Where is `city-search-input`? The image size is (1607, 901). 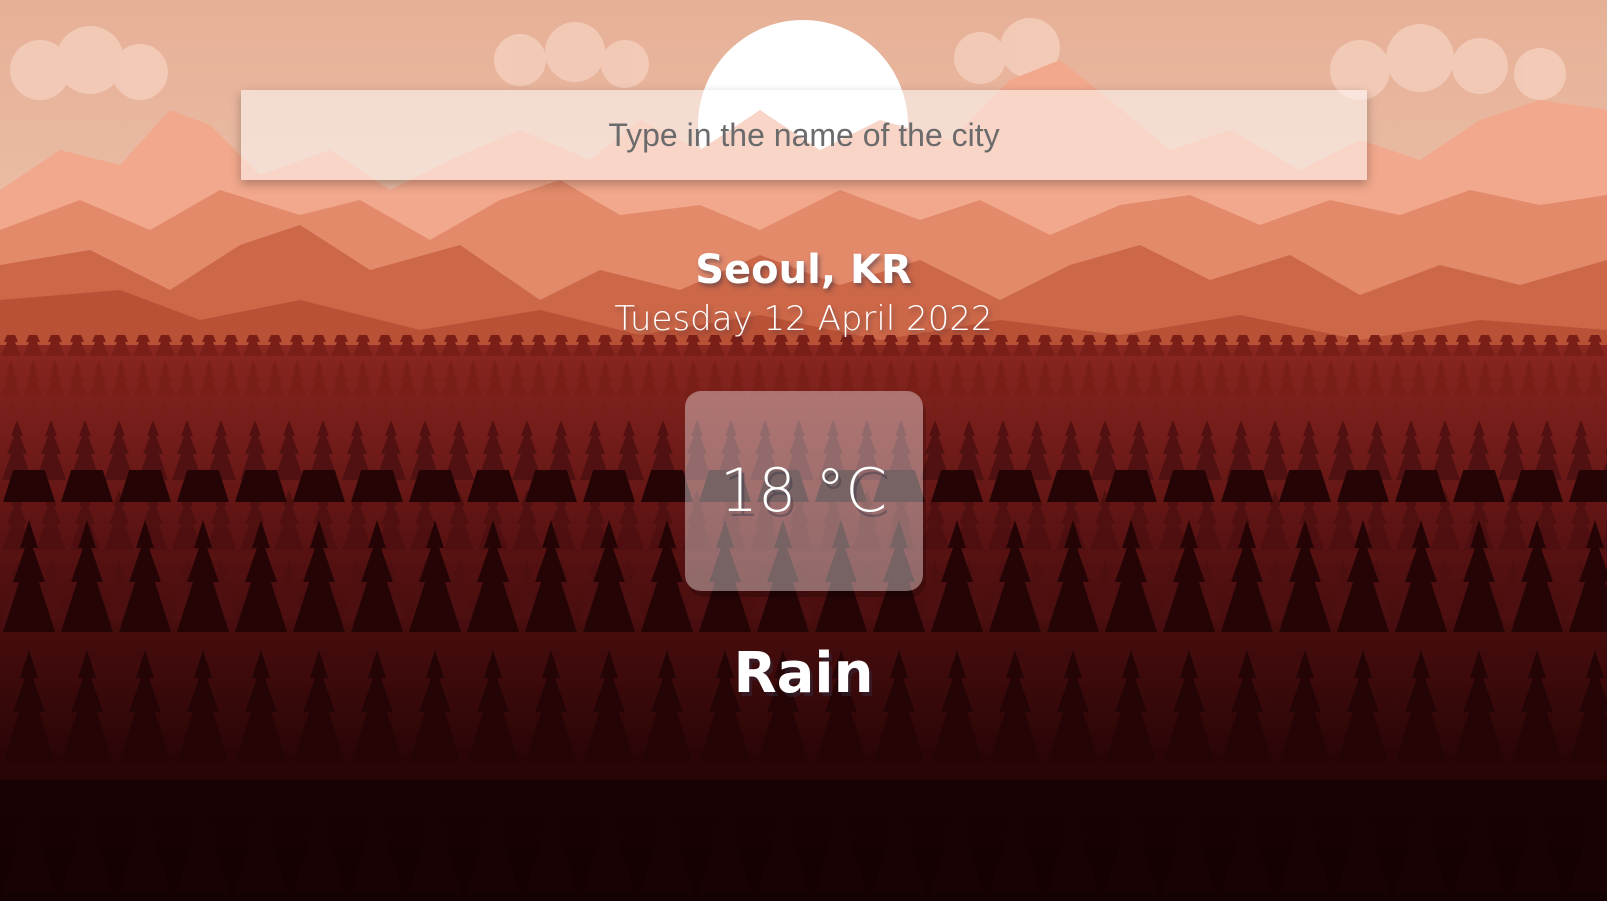 city-search-input is located at coordinates (804, 135).